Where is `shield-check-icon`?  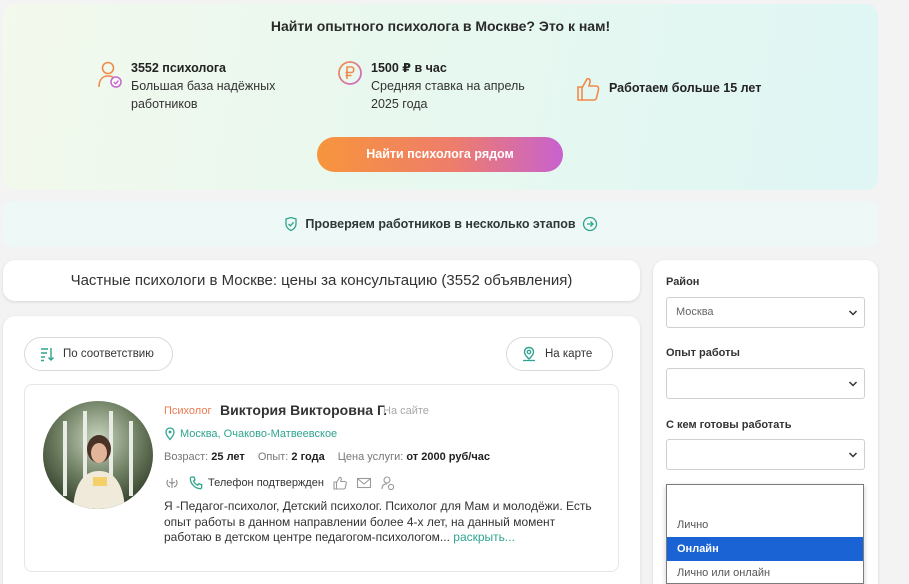 shield-check-icon is located at coordinates (291, 224).